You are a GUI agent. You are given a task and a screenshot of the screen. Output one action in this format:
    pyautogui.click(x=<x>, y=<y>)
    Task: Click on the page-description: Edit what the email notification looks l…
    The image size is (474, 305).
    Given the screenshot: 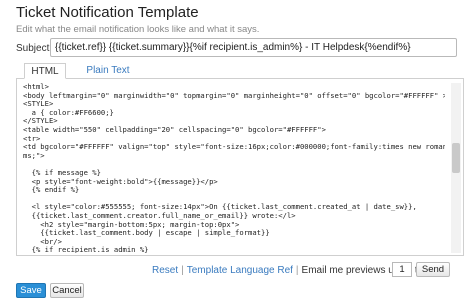 What is the action you would take?
    pyautogui.click(x=138, y=29)
    